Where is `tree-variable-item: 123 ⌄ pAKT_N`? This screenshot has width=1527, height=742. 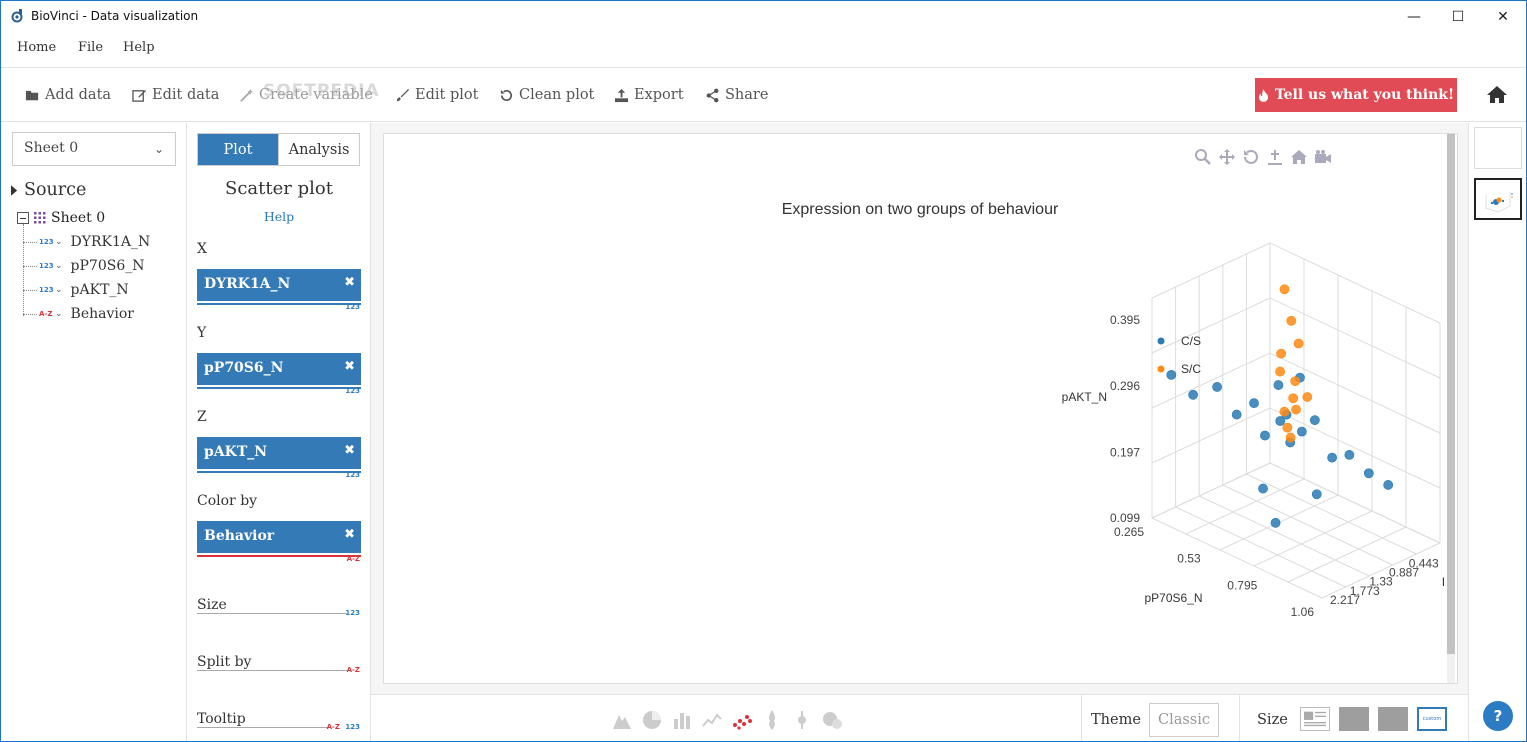 tree-variable-item: 123 ⌄ pAKT_N is located at coordinates (76, 290).